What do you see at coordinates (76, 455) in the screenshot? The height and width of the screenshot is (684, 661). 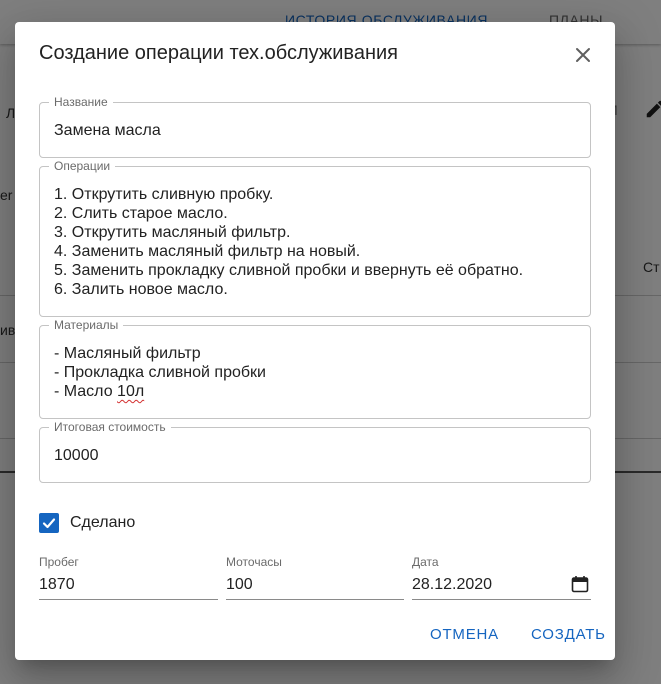 I see `total-cost-field-value: 10000` at bounding box center [76, 455].